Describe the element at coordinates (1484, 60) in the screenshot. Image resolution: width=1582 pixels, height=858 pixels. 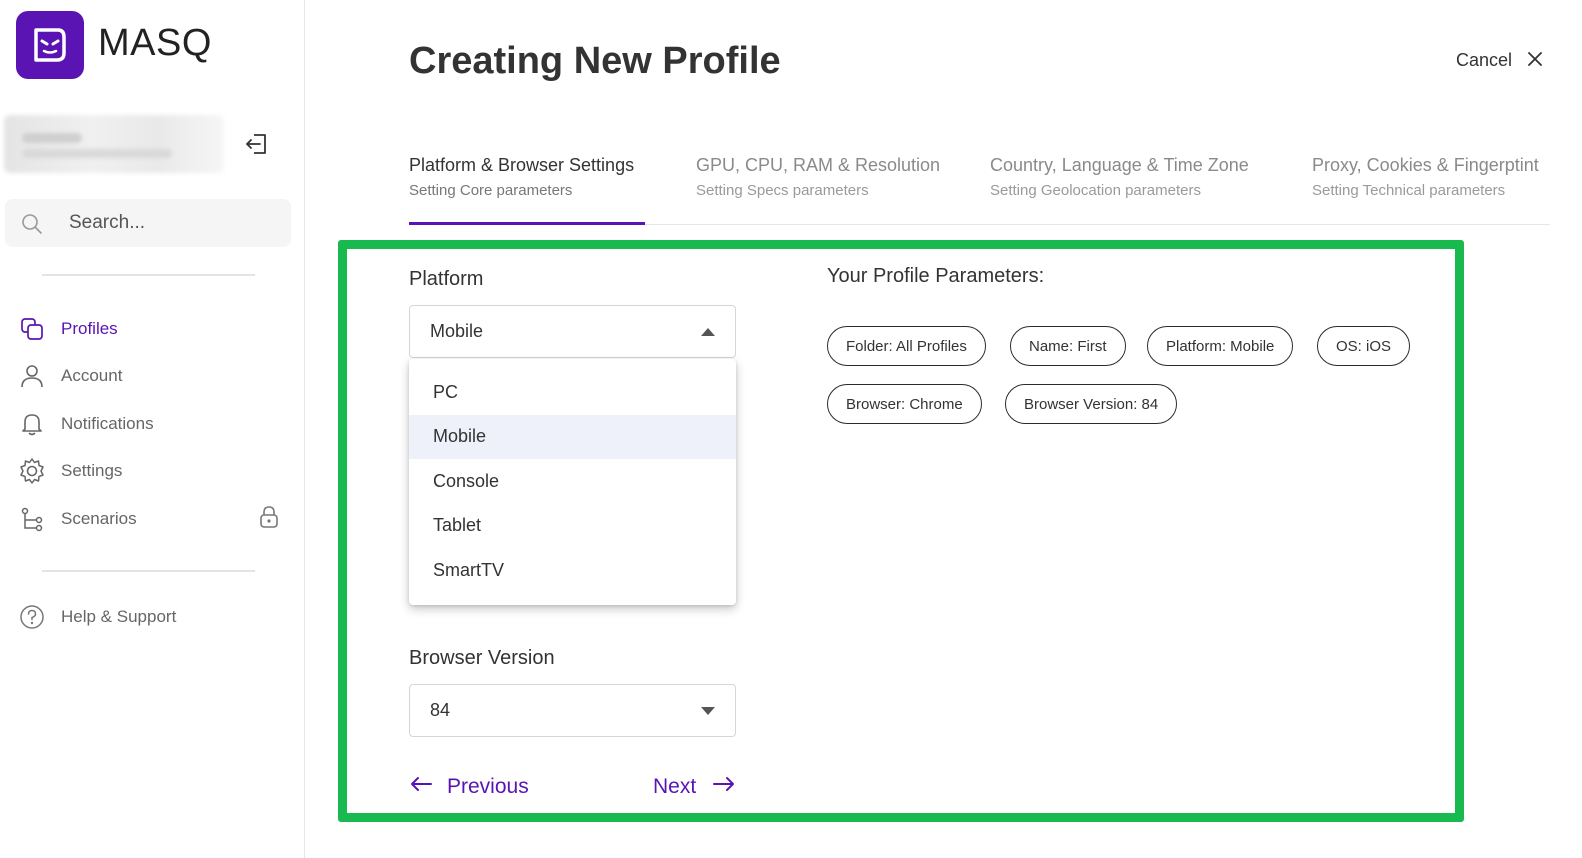
I see `cancel-label: Cancel` at that location.